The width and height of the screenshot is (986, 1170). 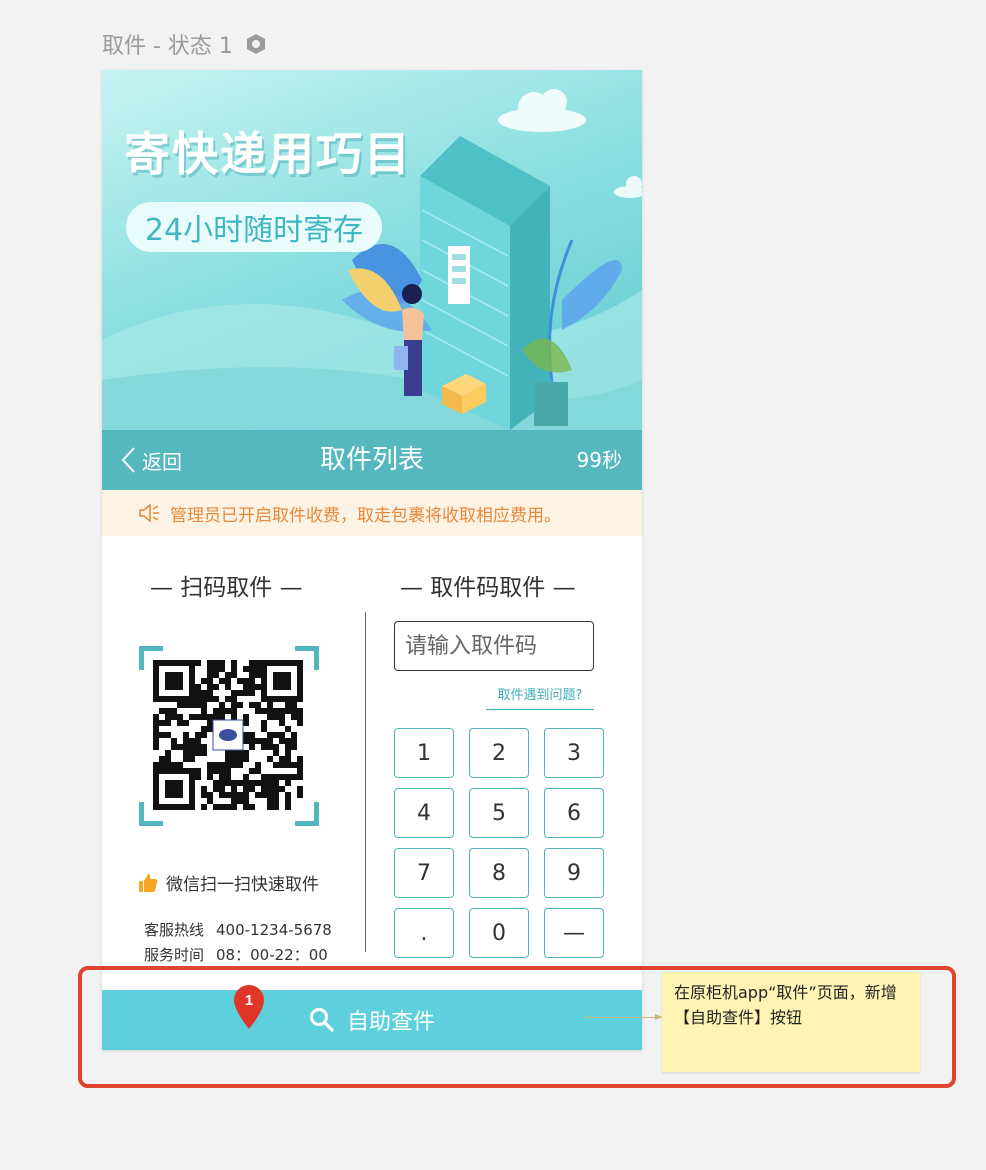 What do you see at coordinates (254, 227) in the screenshot?
I see `banner-subtitle: 24小时随时寄存` at bounding box center [254, 227].